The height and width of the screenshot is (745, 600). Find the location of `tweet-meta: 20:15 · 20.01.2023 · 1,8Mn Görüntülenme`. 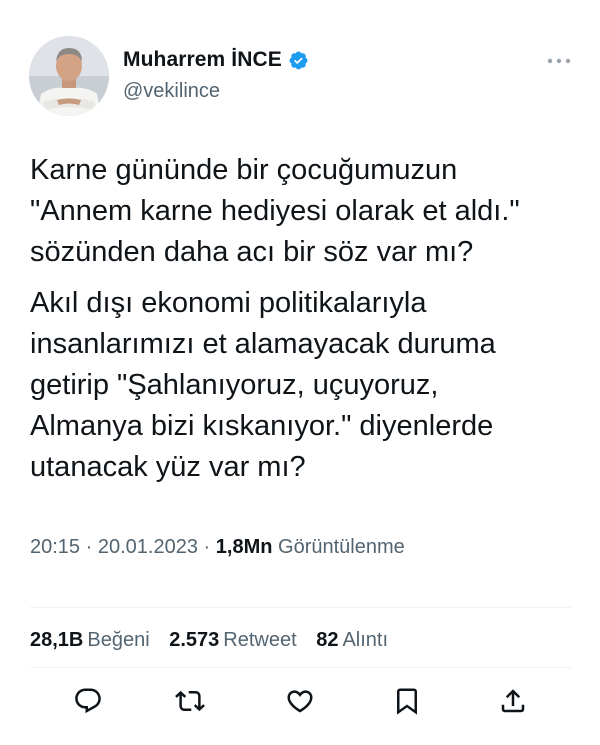

tweet-meta: 20:15 · 20.01.2023 · 1,8Mn Görüntülenme is located at coordinates (217, 547).